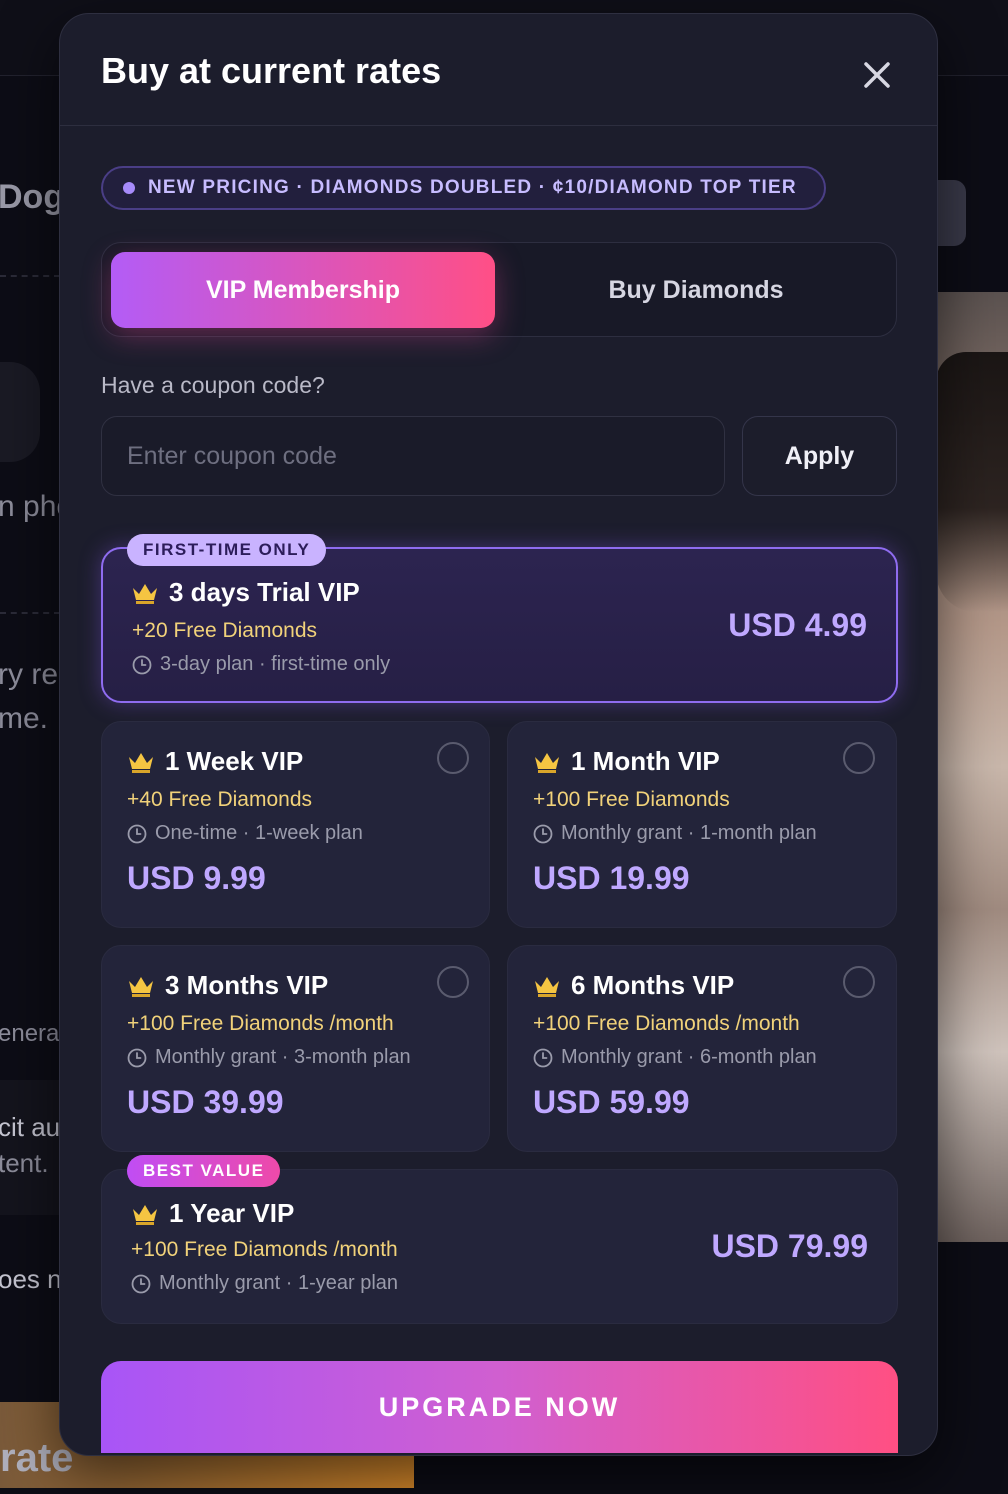  I want to click on plan-note: Monthly grant · 6-month plan, so click(675, 1057).